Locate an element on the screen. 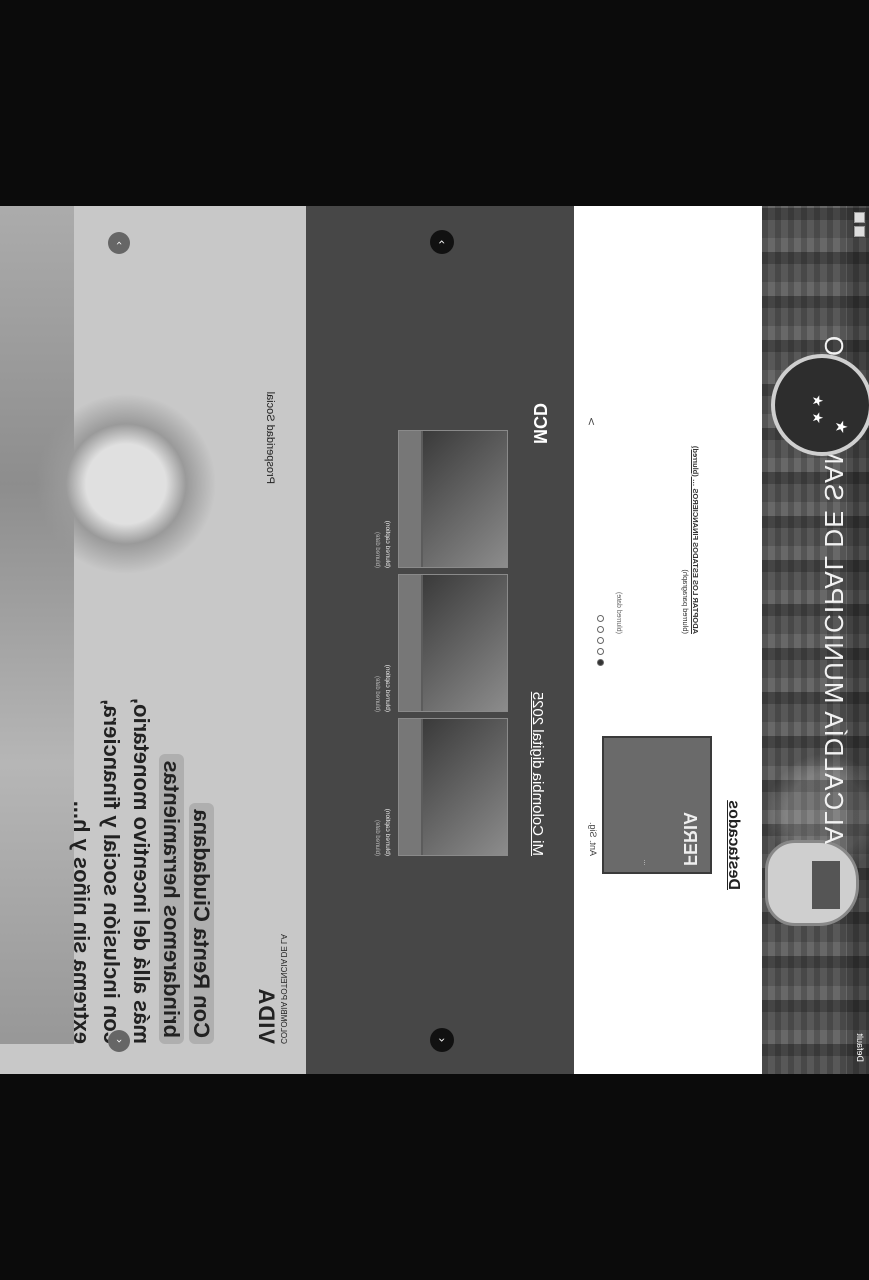 This screenshot has width=869, height=1280. news-date: (blurred date) is located at coordinates (618, 612).